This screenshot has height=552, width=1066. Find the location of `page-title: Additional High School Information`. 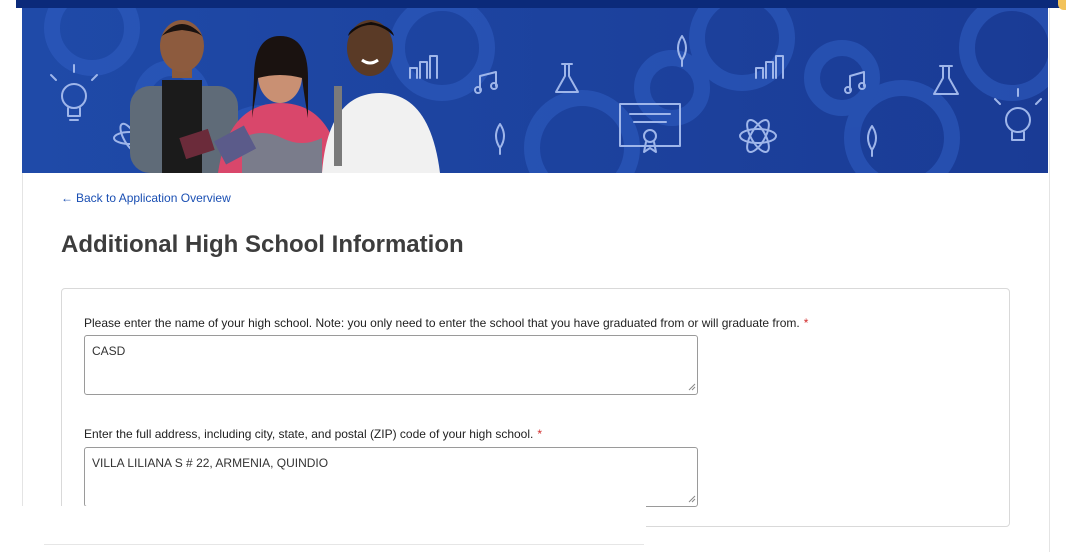

page-title: Additional High School Information is located at coordinates (262, 244).